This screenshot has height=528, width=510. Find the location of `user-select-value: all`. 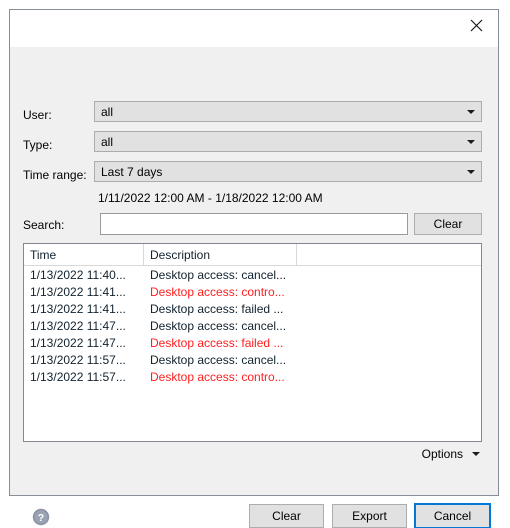

user-select-value: all is located at coordinates (107, 111).